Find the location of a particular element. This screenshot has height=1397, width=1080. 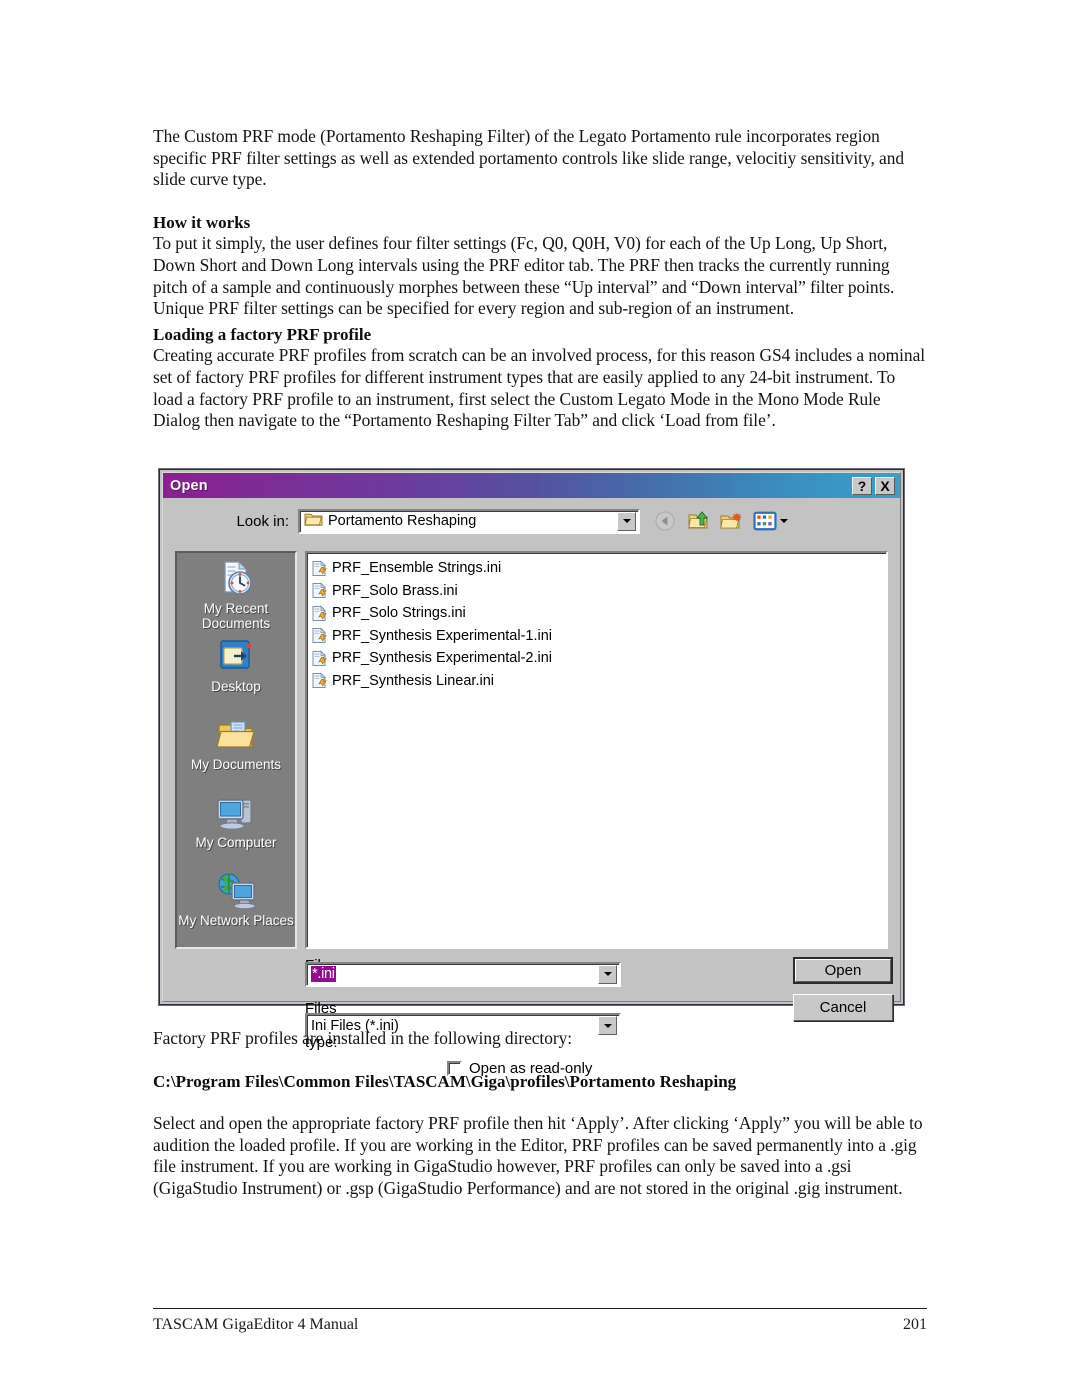

lookin-value: Portamento Reshaping is located at coordinates (402, 521).